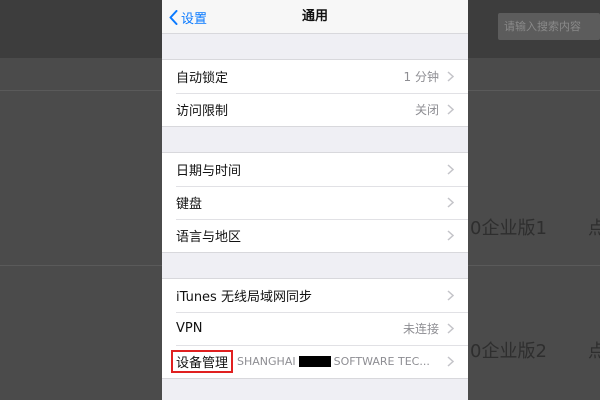 This screenshot has width=600, height=400. I want to click on navigation-bar: 设置 通用, so click(315, 17).